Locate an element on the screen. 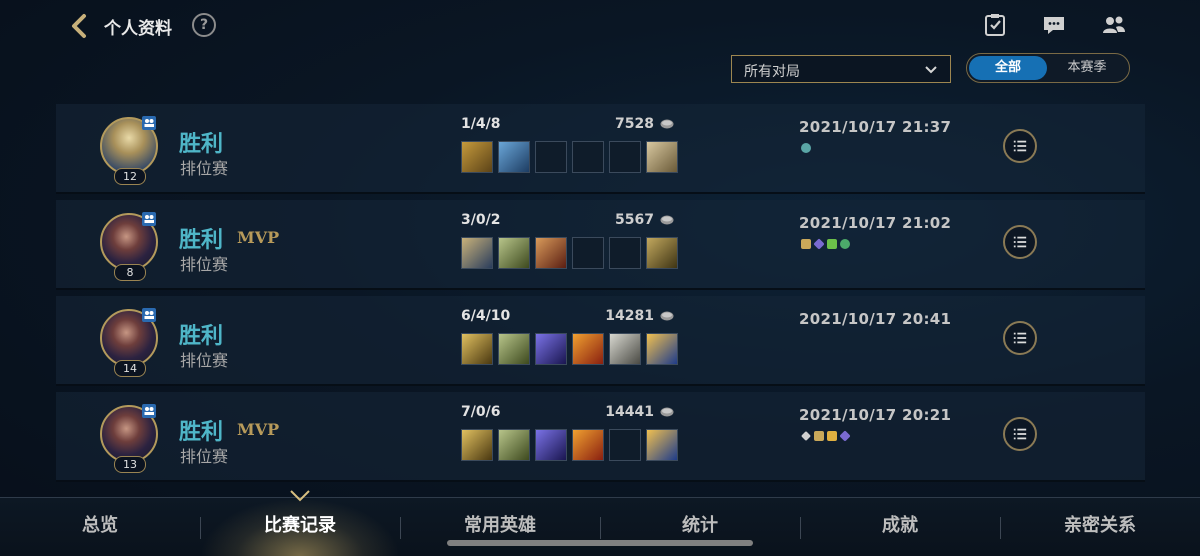 The image size is (1200, 556). tab-relationships: 亲密关系 is located at coordinates (1100, 527).